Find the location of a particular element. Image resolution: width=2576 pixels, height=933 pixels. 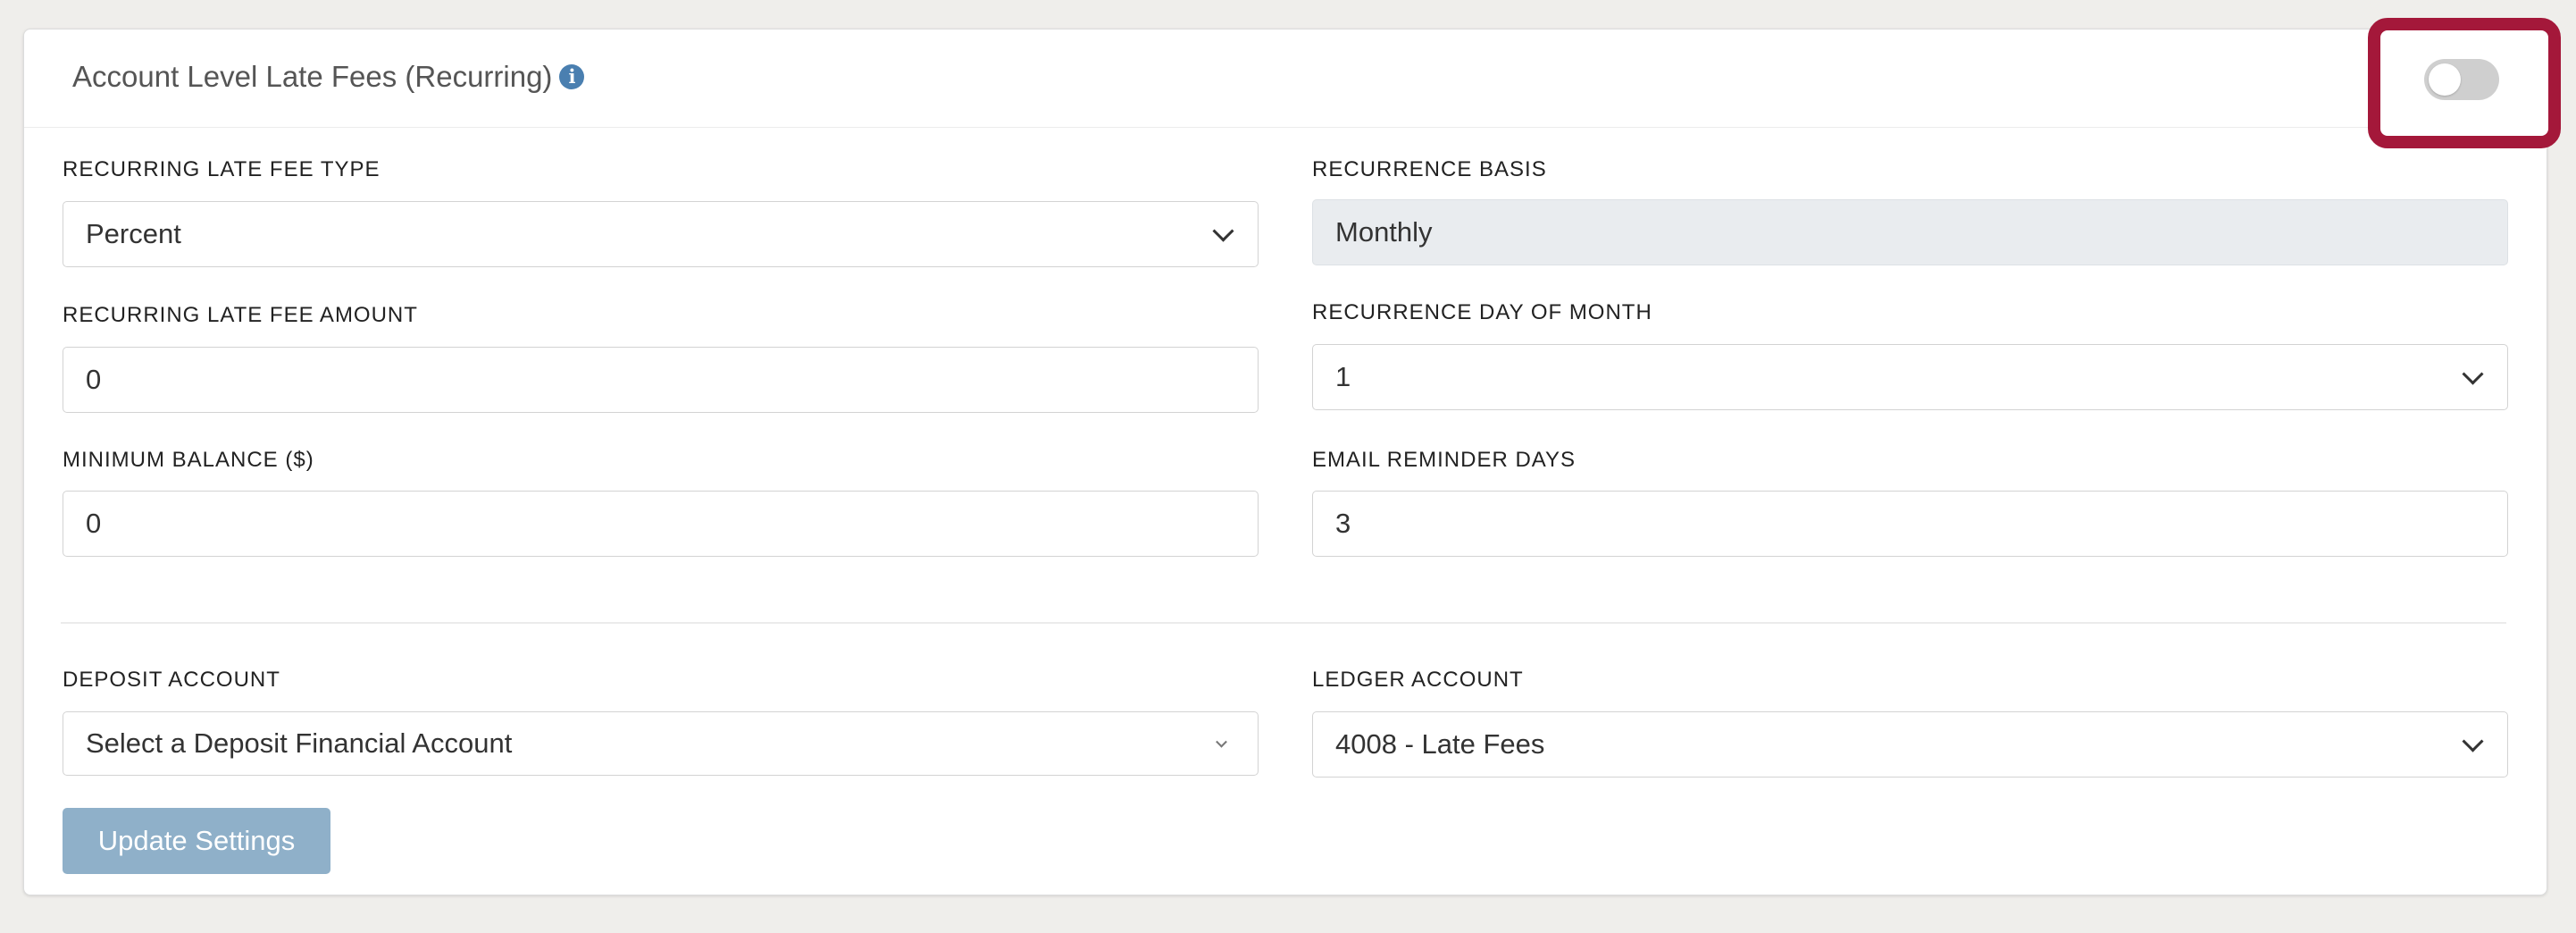

info-icon: i is located at coordinates (572, 76).